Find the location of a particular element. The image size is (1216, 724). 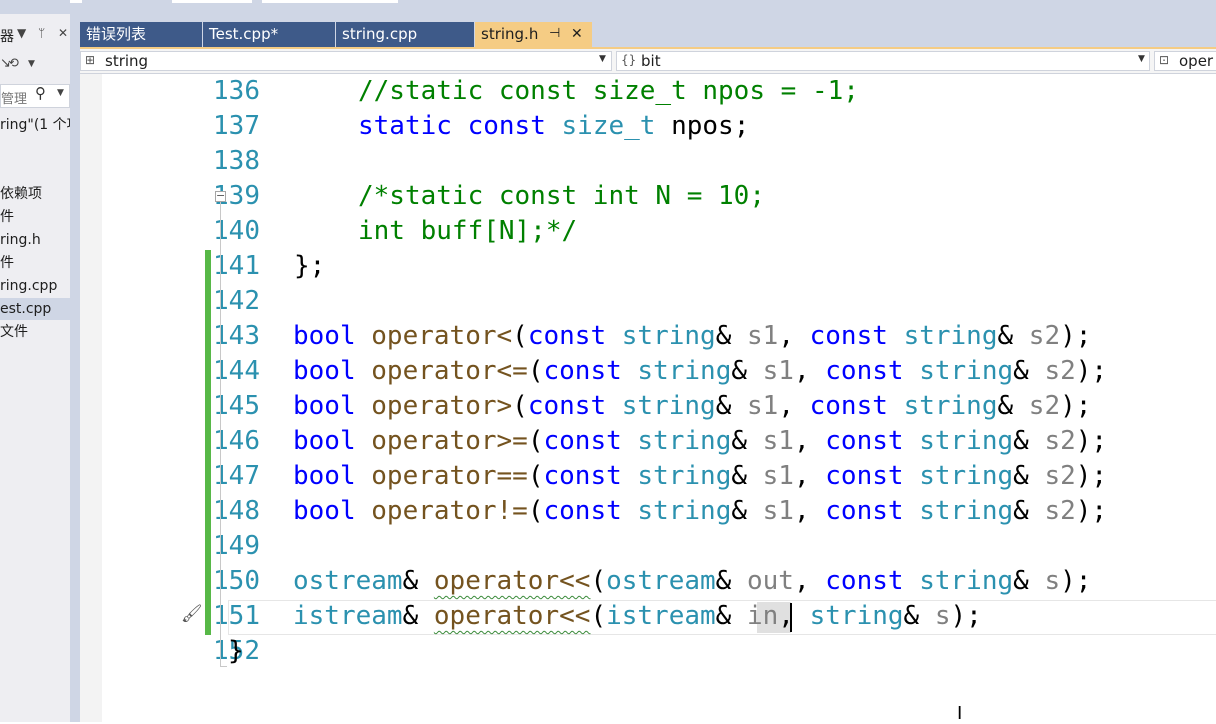

line-number: 139 is located at coordinates (236, 196).